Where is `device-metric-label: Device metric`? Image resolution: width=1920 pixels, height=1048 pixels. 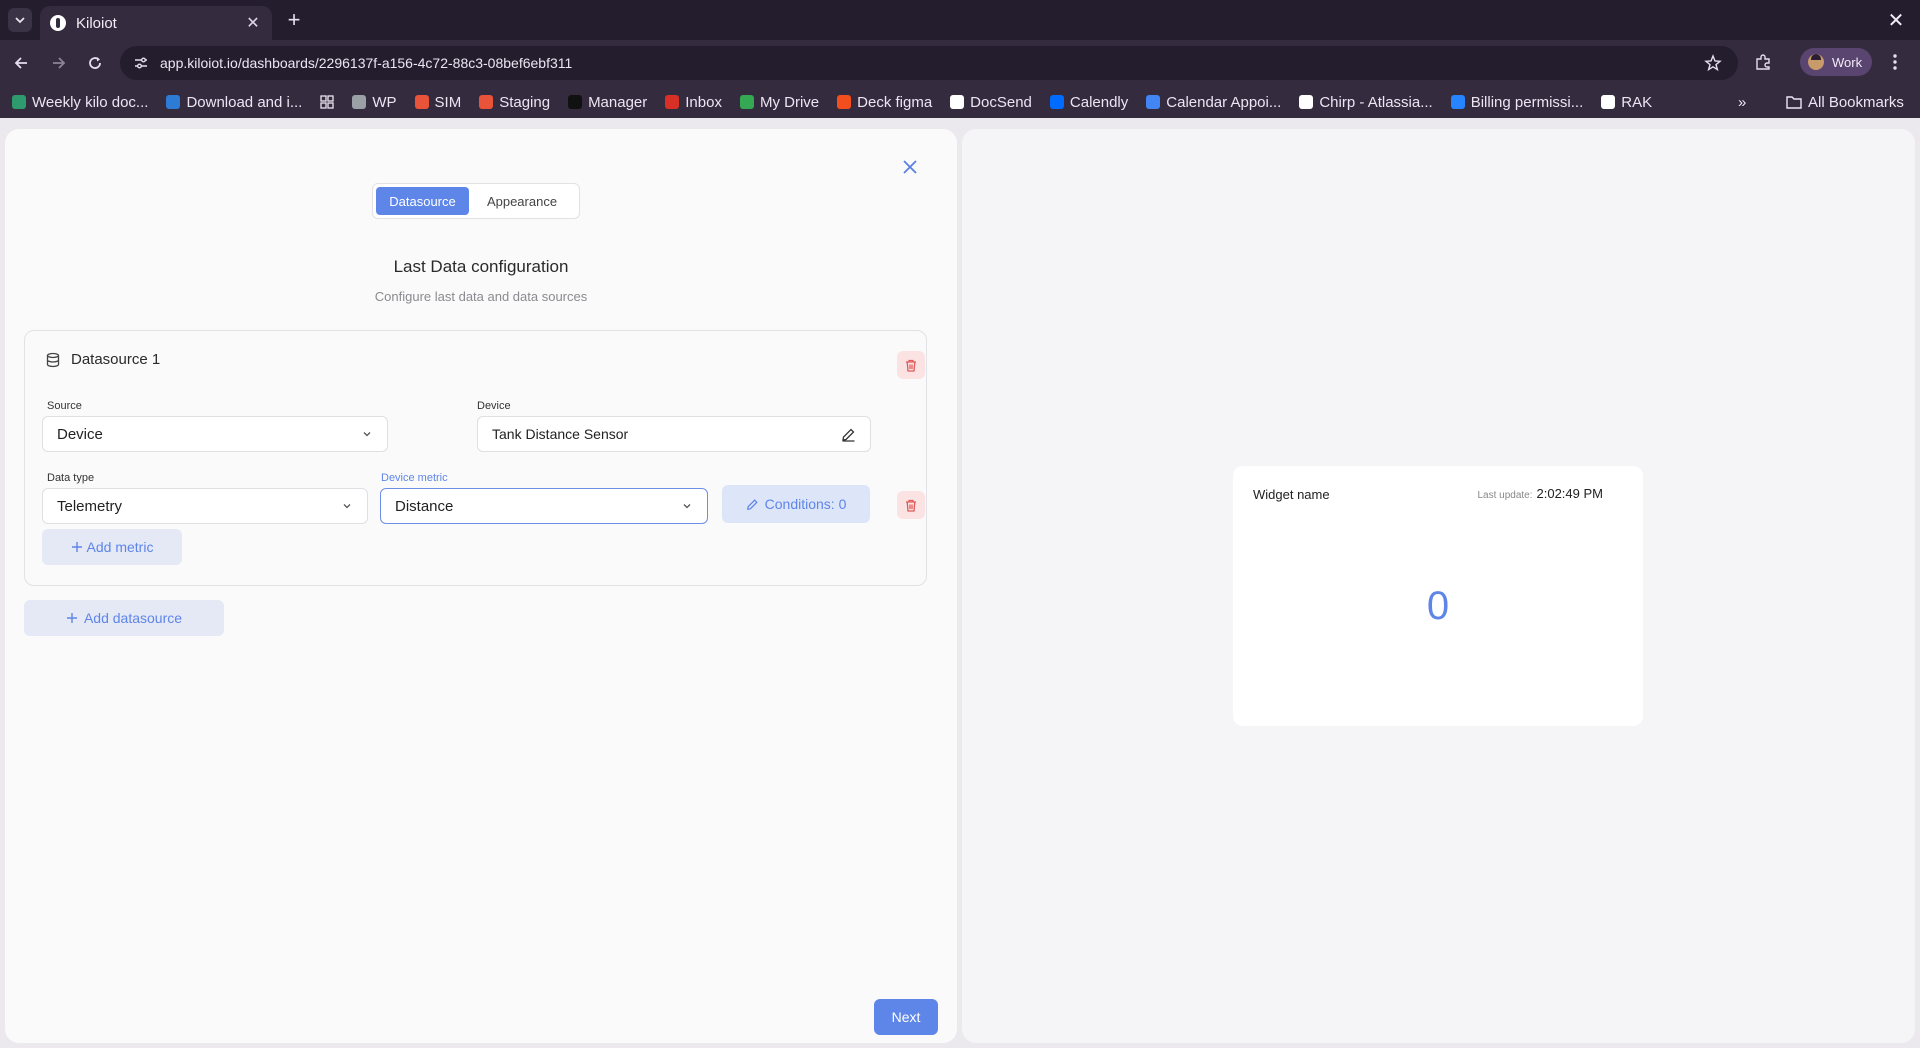
device-metric-label: Device metric is located at coordinates (414, 478).